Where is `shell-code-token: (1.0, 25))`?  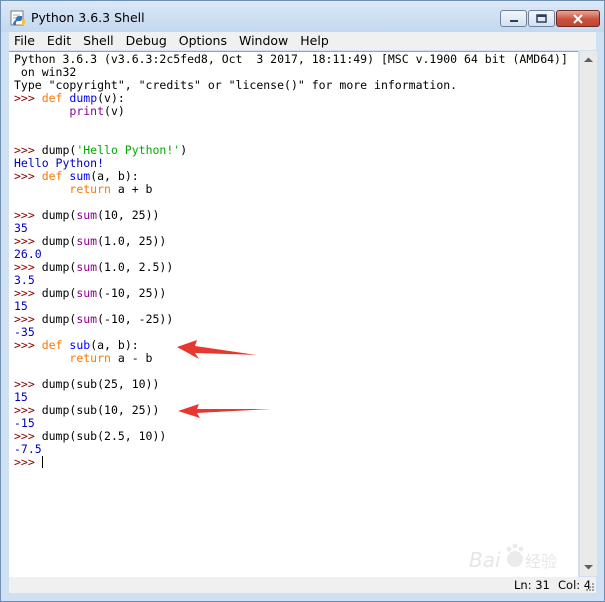
shell-code-token: (1.0, 25)) is located at coordinates (132, 241).